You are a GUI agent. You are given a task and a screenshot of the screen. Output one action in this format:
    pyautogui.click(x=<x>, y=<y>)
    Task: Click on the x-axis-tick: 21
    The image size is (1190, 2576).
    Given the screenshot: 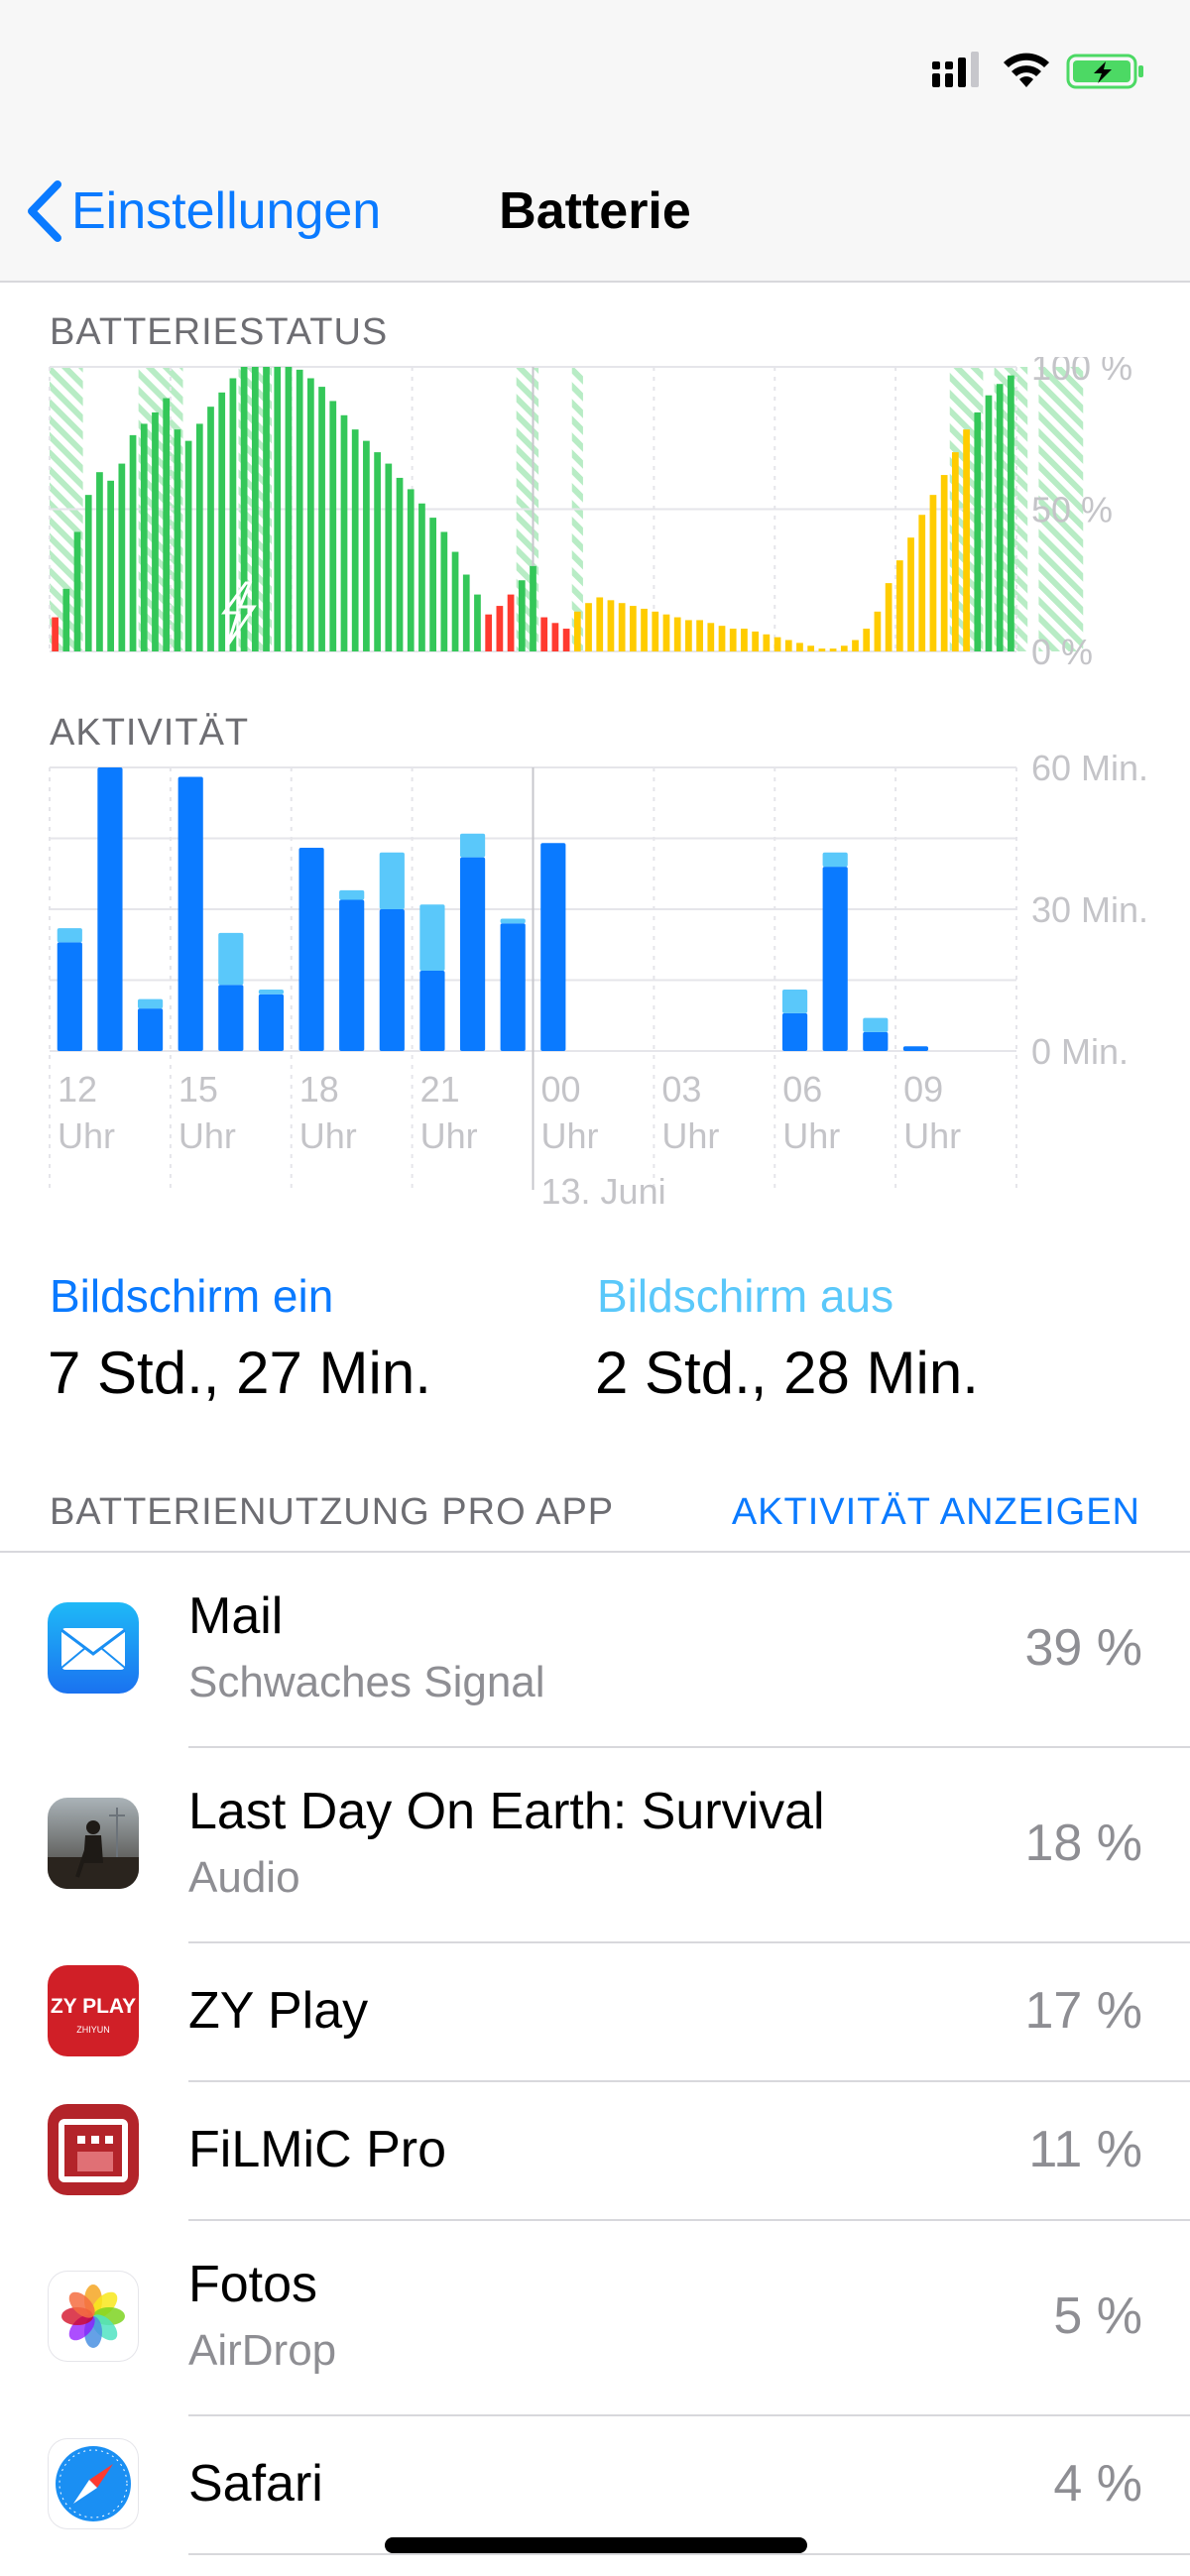 What is the action you would take?
    pyautogui.click(x=440, y=1089)
    